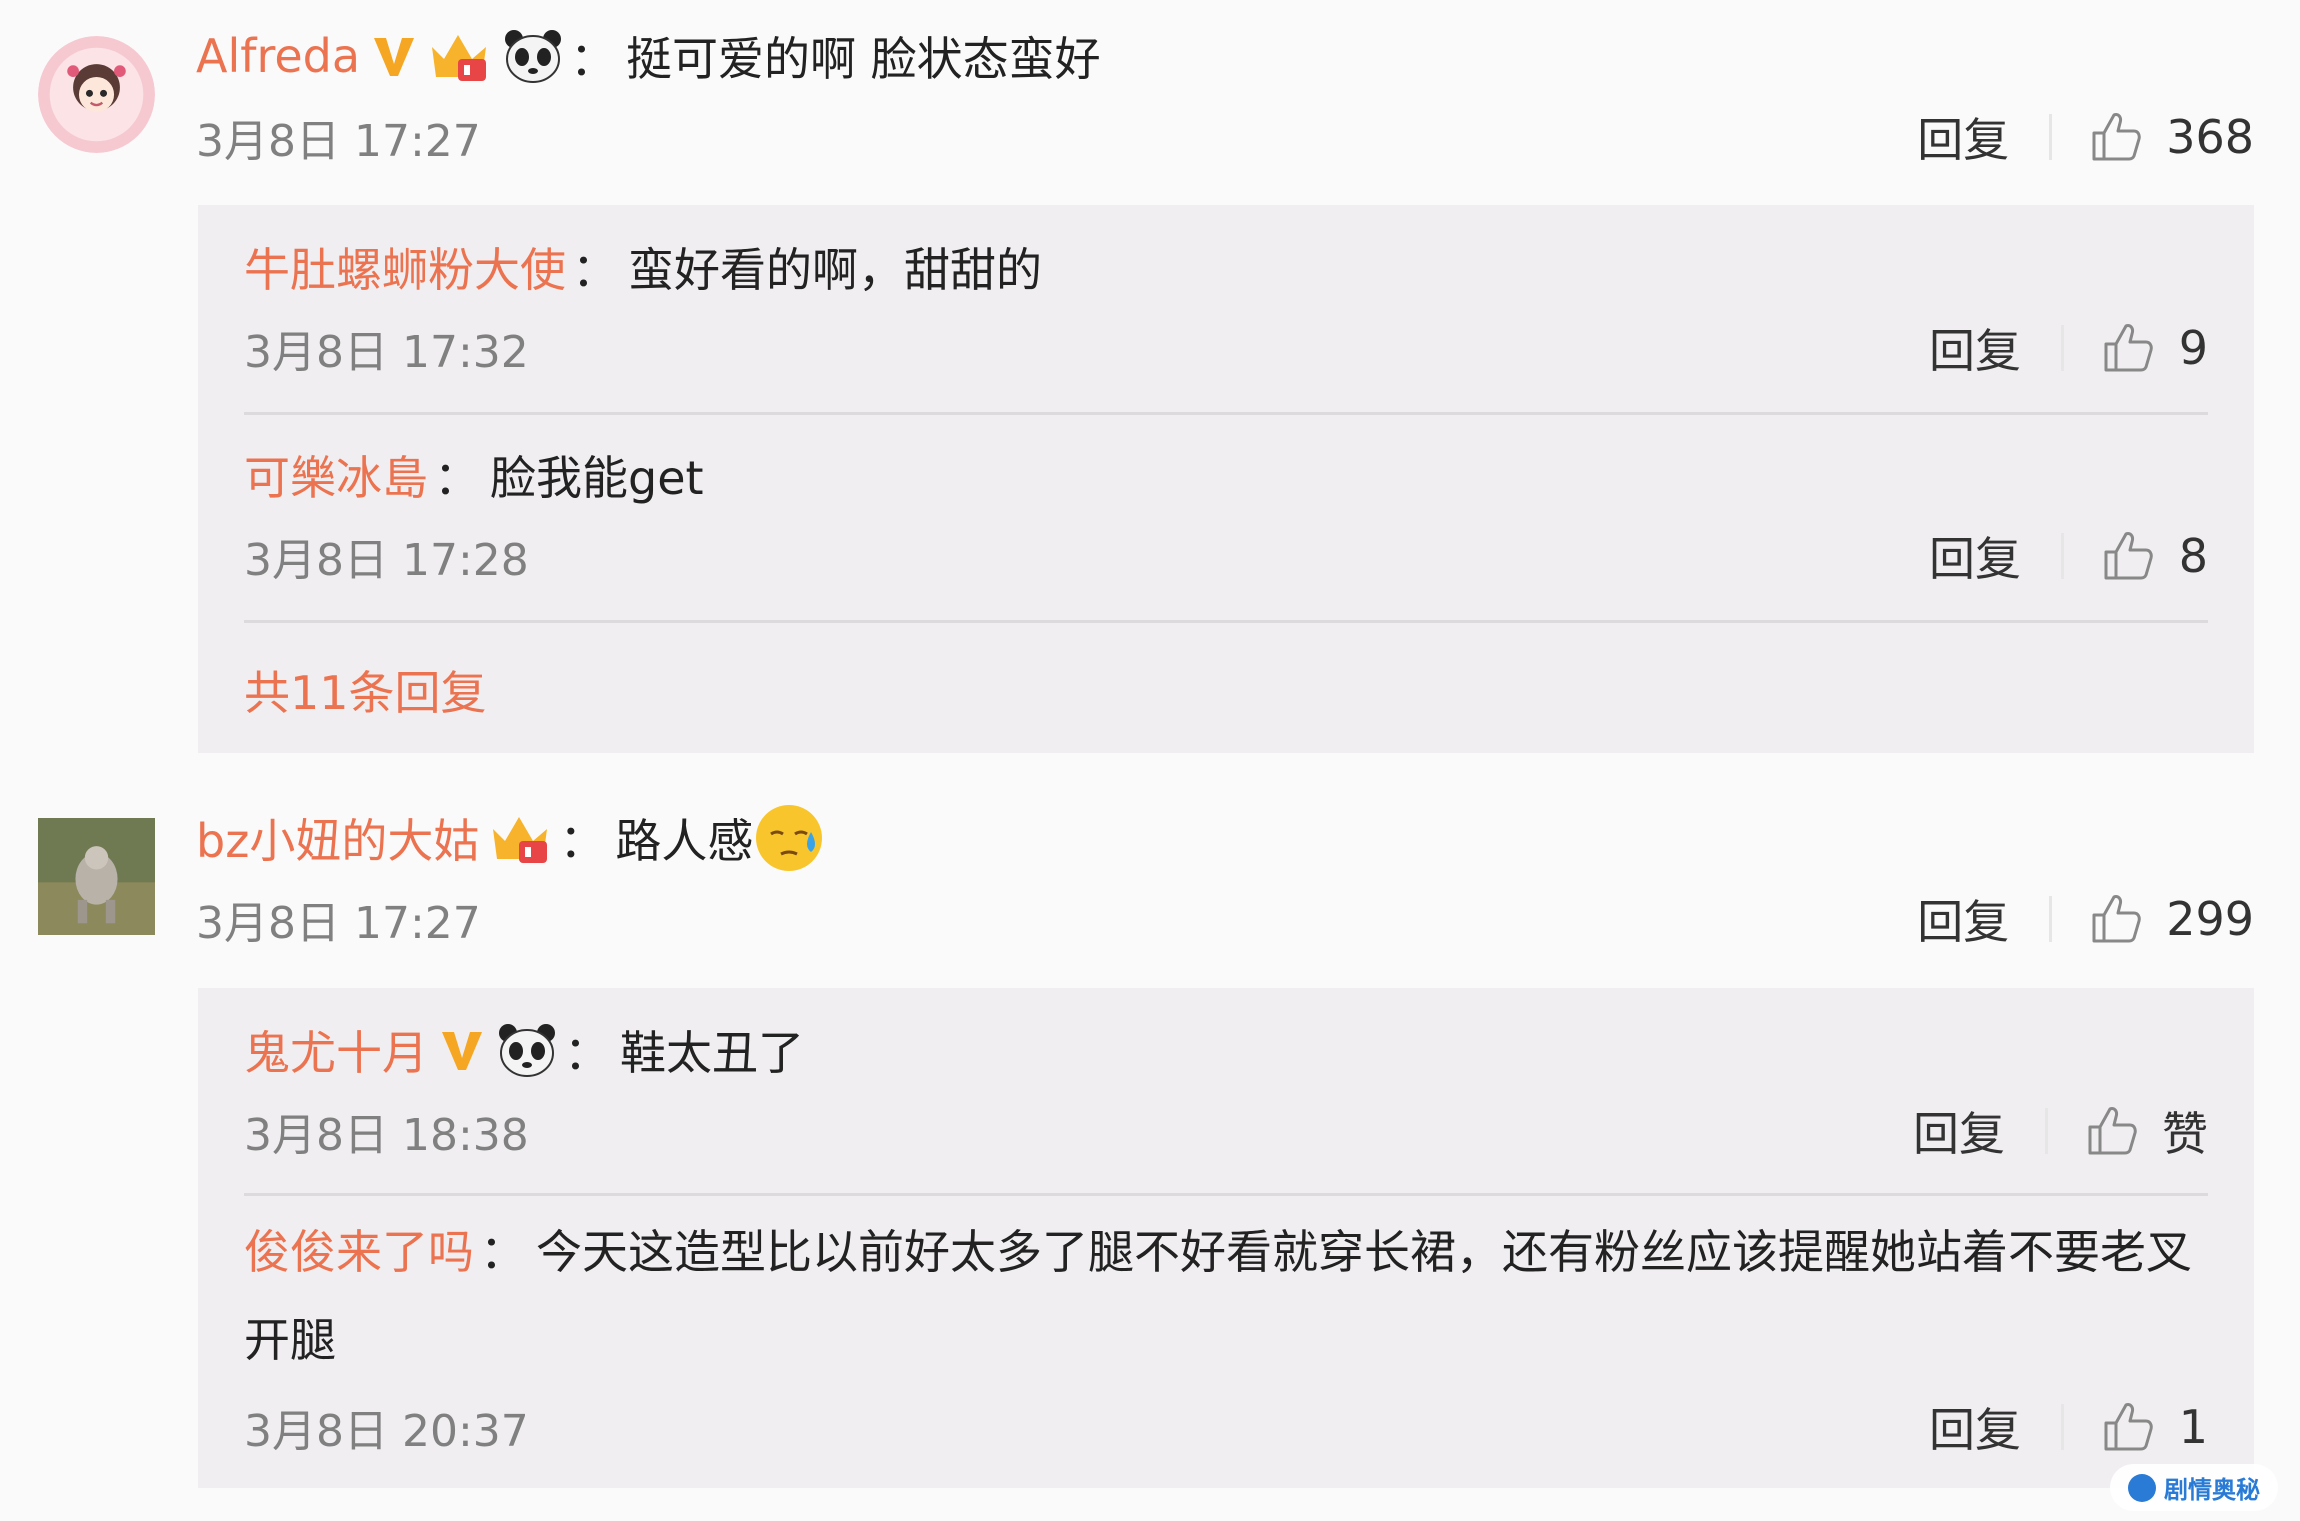 The image size is (2300, 1521). What do you see at coordinates (2142, 1487) in the screenshot?
I see `watermark-logo-icon` at bounding box center [2142, 1487].